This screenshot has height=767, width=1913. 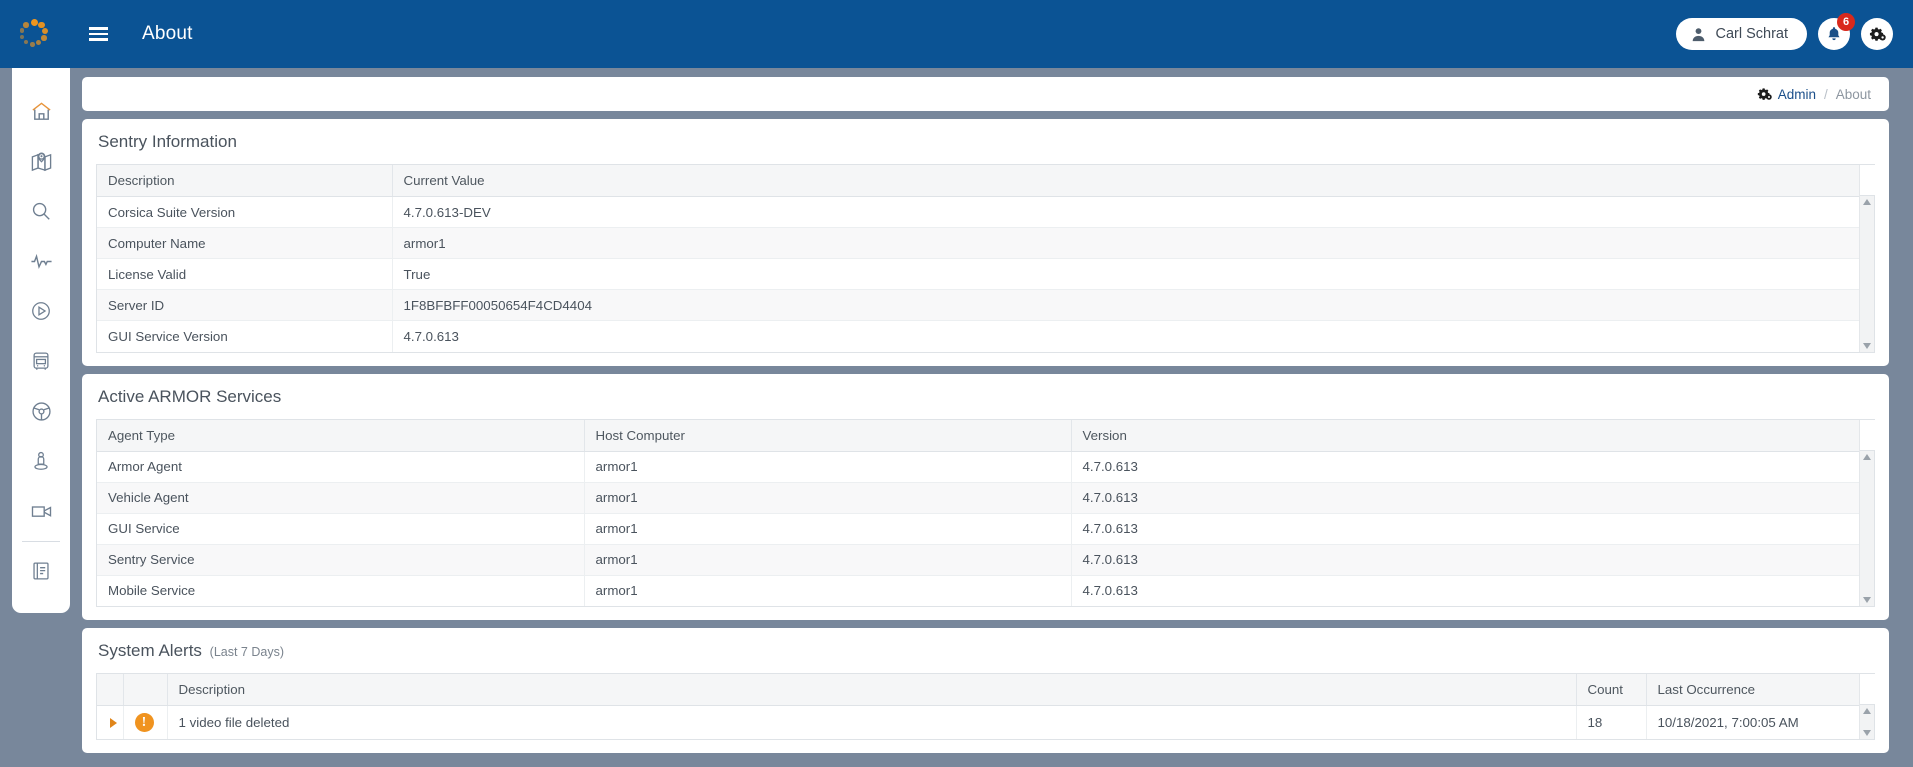 I want to click on table-row: Mobile Service armor1 4.7.0.613, so click(x=978, y=590).